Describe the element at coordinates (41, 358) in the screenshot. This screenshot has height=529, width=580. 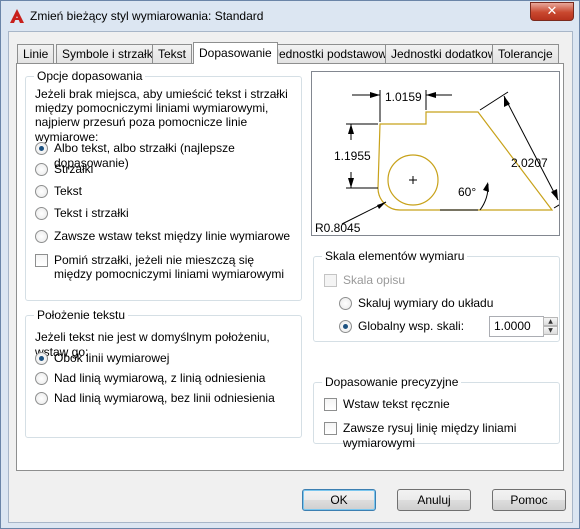
I see `radio-beside-dim-line` at that location.